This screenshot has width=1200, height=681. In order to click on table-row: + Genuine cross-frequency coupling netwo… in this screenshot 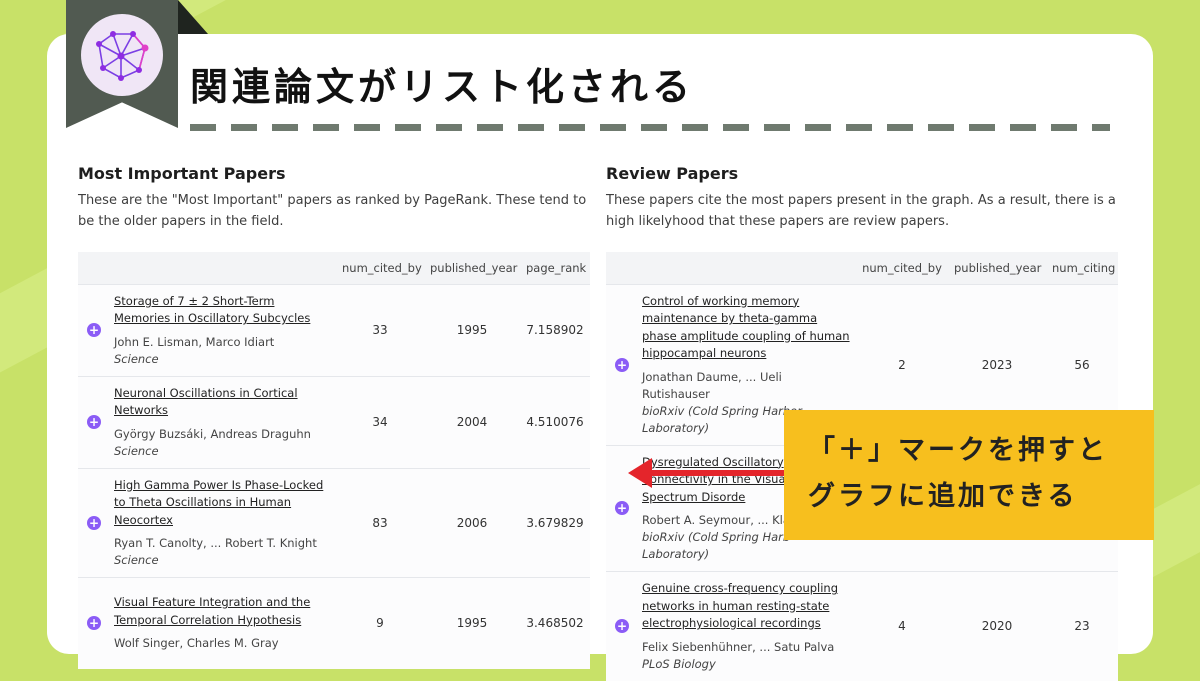, I will do `click(862, 626)`.